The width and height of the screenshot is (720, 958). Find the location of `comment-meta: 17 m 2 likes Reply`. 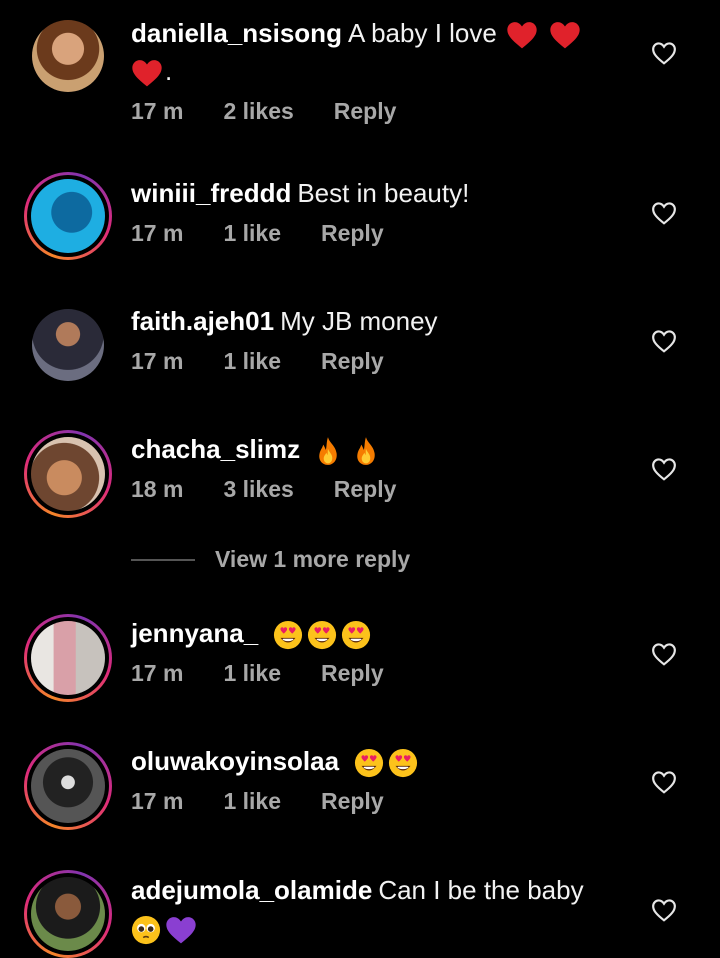

comment-meta: 17 m 2 likes Reply is located at coordinates (366, 111).